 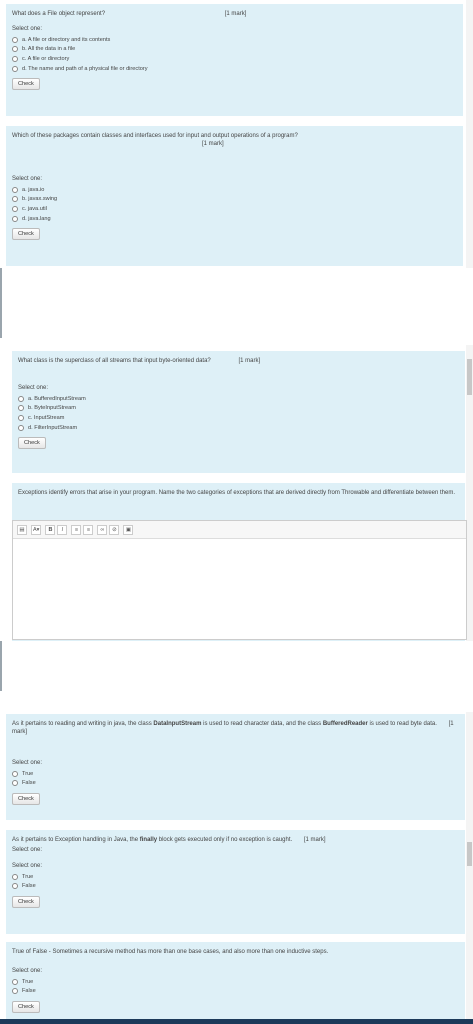 I want to click on list-group: ≡ ≡, so click(x=82, y=529).